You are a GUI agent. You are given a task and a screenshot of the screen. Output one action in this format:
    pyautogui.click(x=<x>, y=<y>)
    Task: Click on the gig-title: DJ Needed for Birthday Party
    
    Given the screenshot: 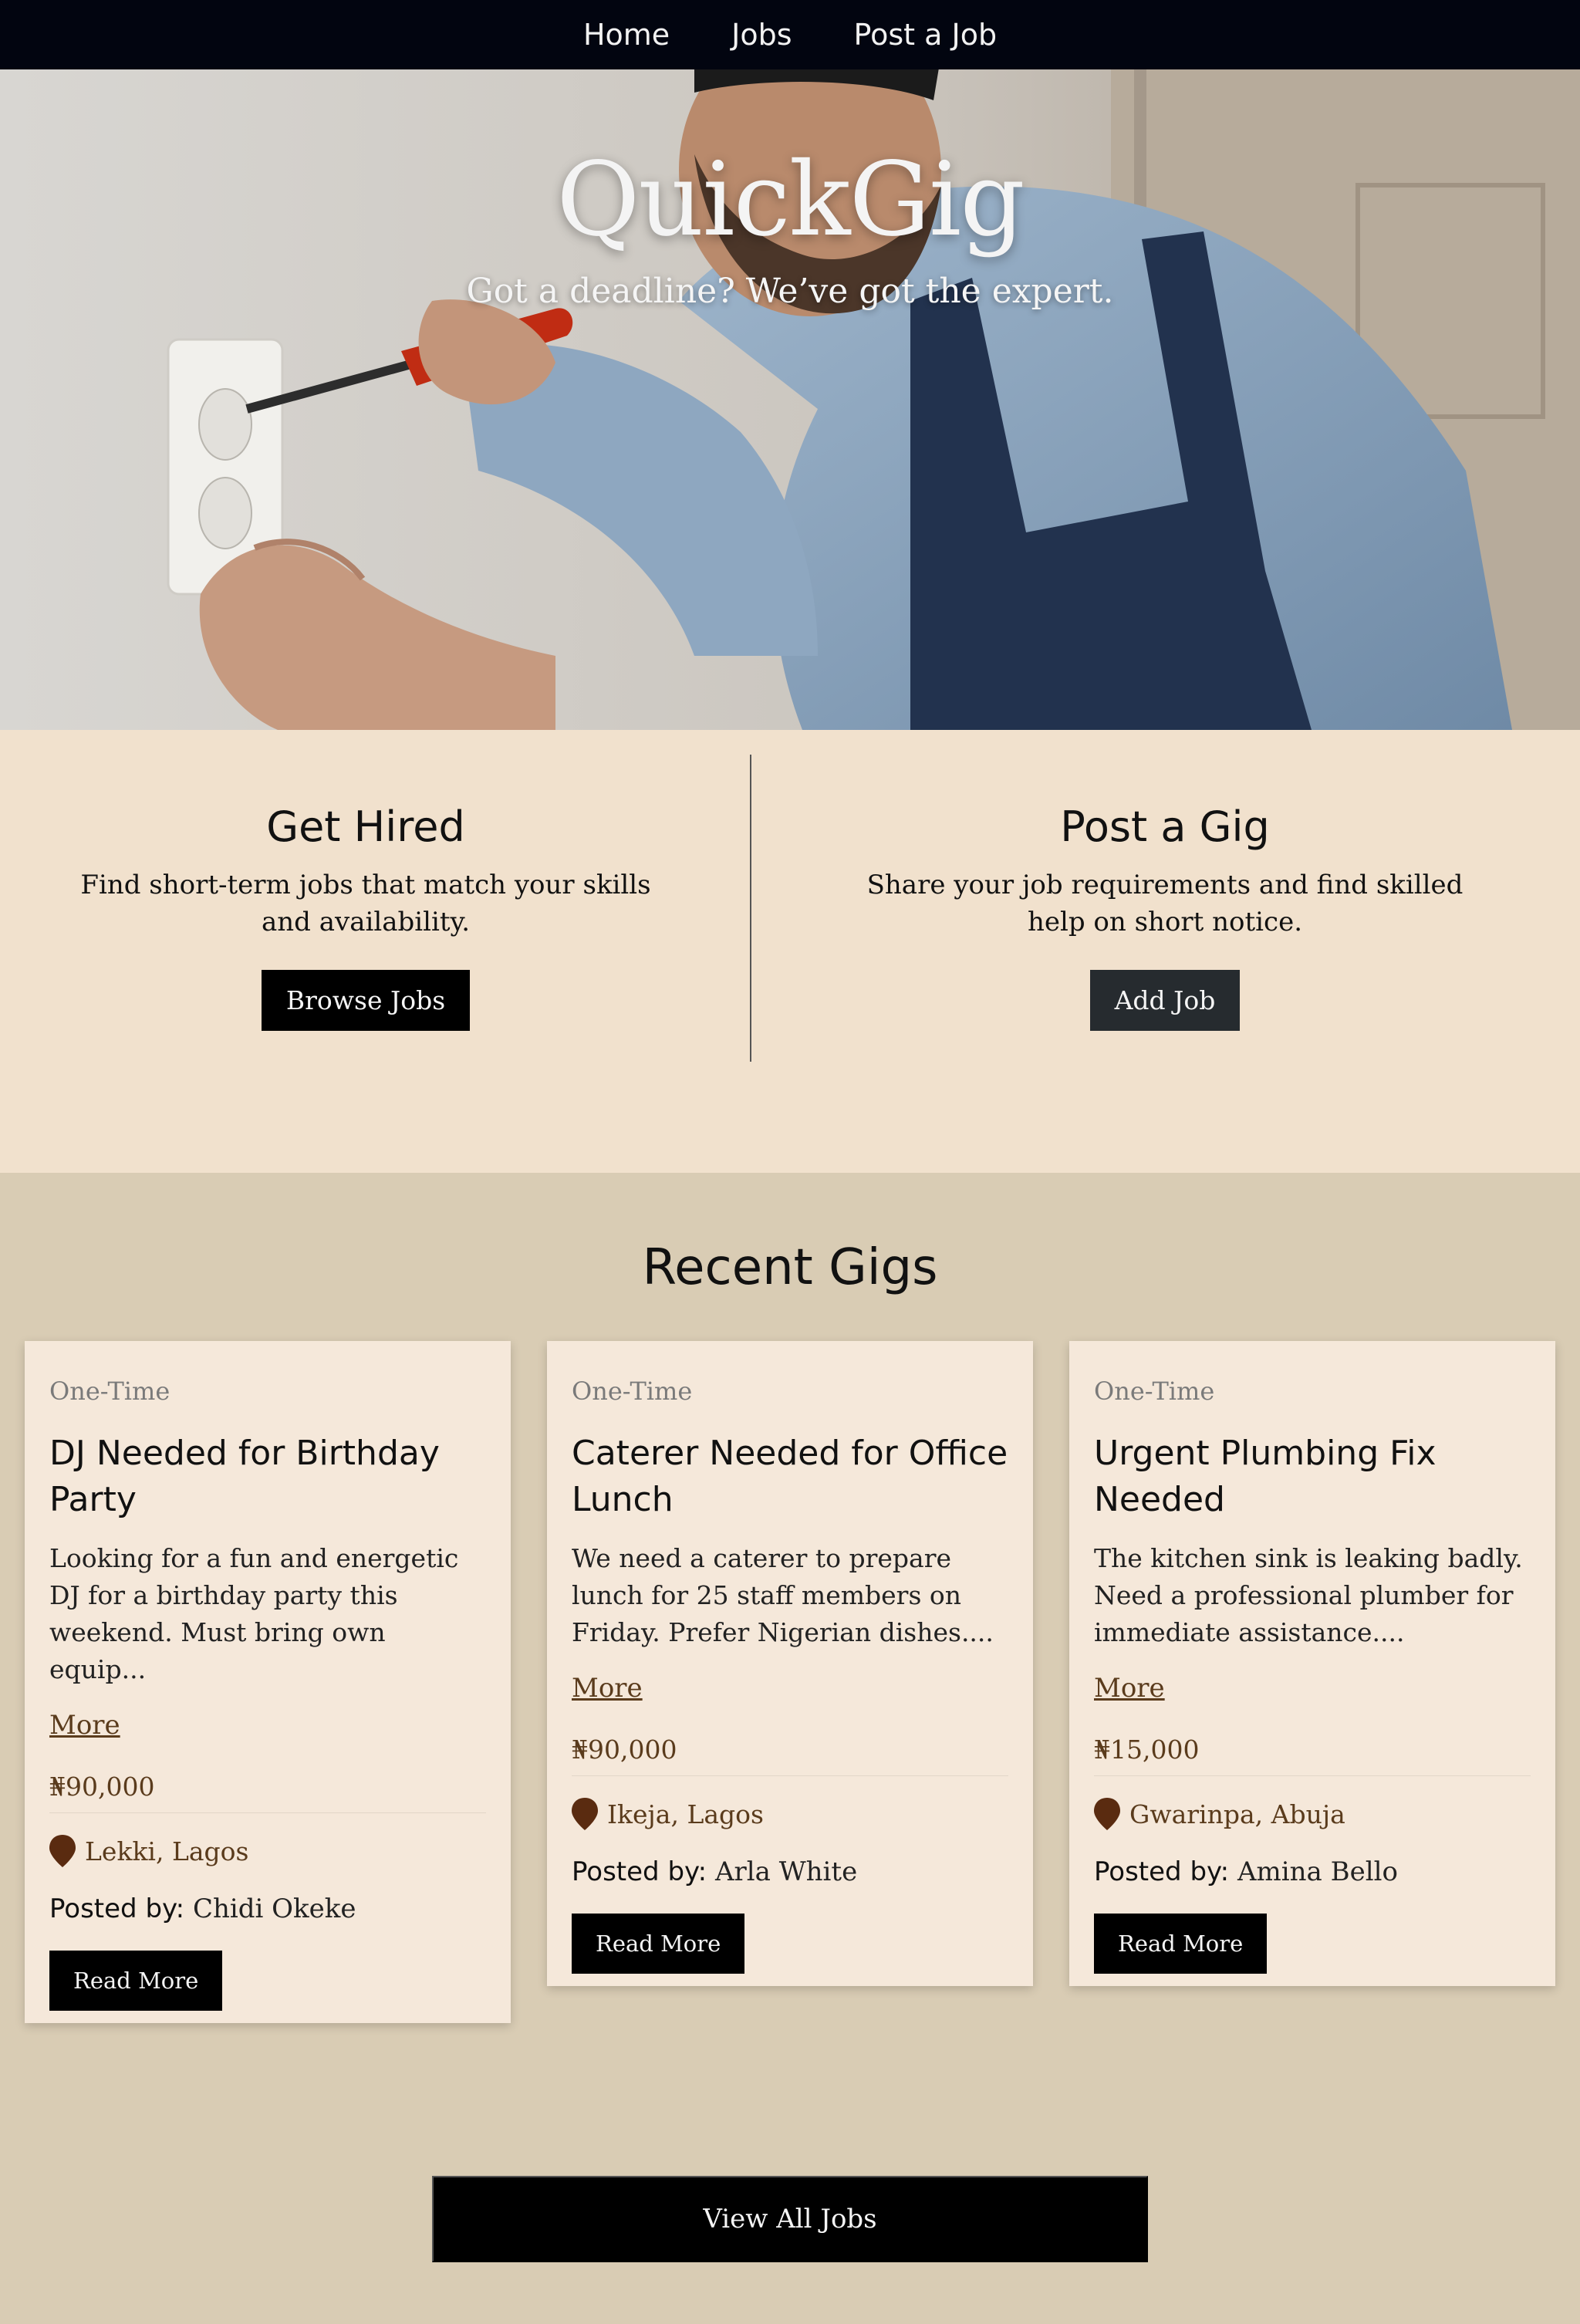 What is the action you would take?
    pyautogui.click(x=244, y=1476)
    